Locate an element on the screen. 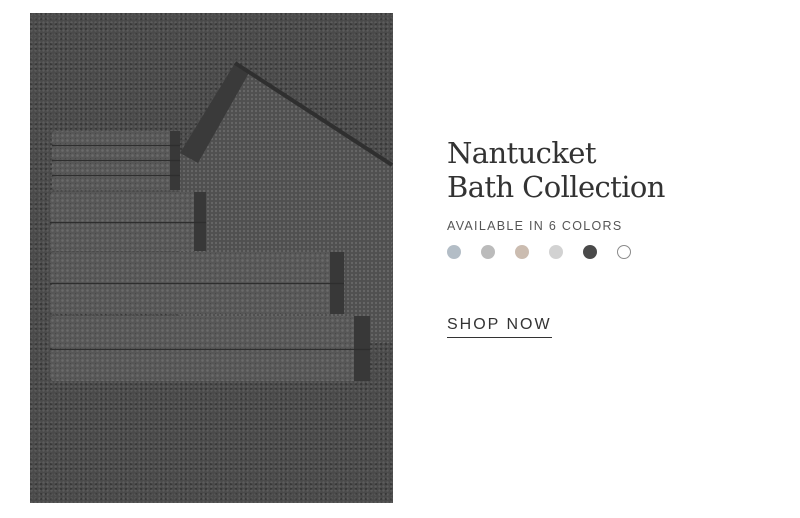 This screenshot has height=518, width=800. collection-title-line2: Bath Collection is located at coordinates (556, 187).